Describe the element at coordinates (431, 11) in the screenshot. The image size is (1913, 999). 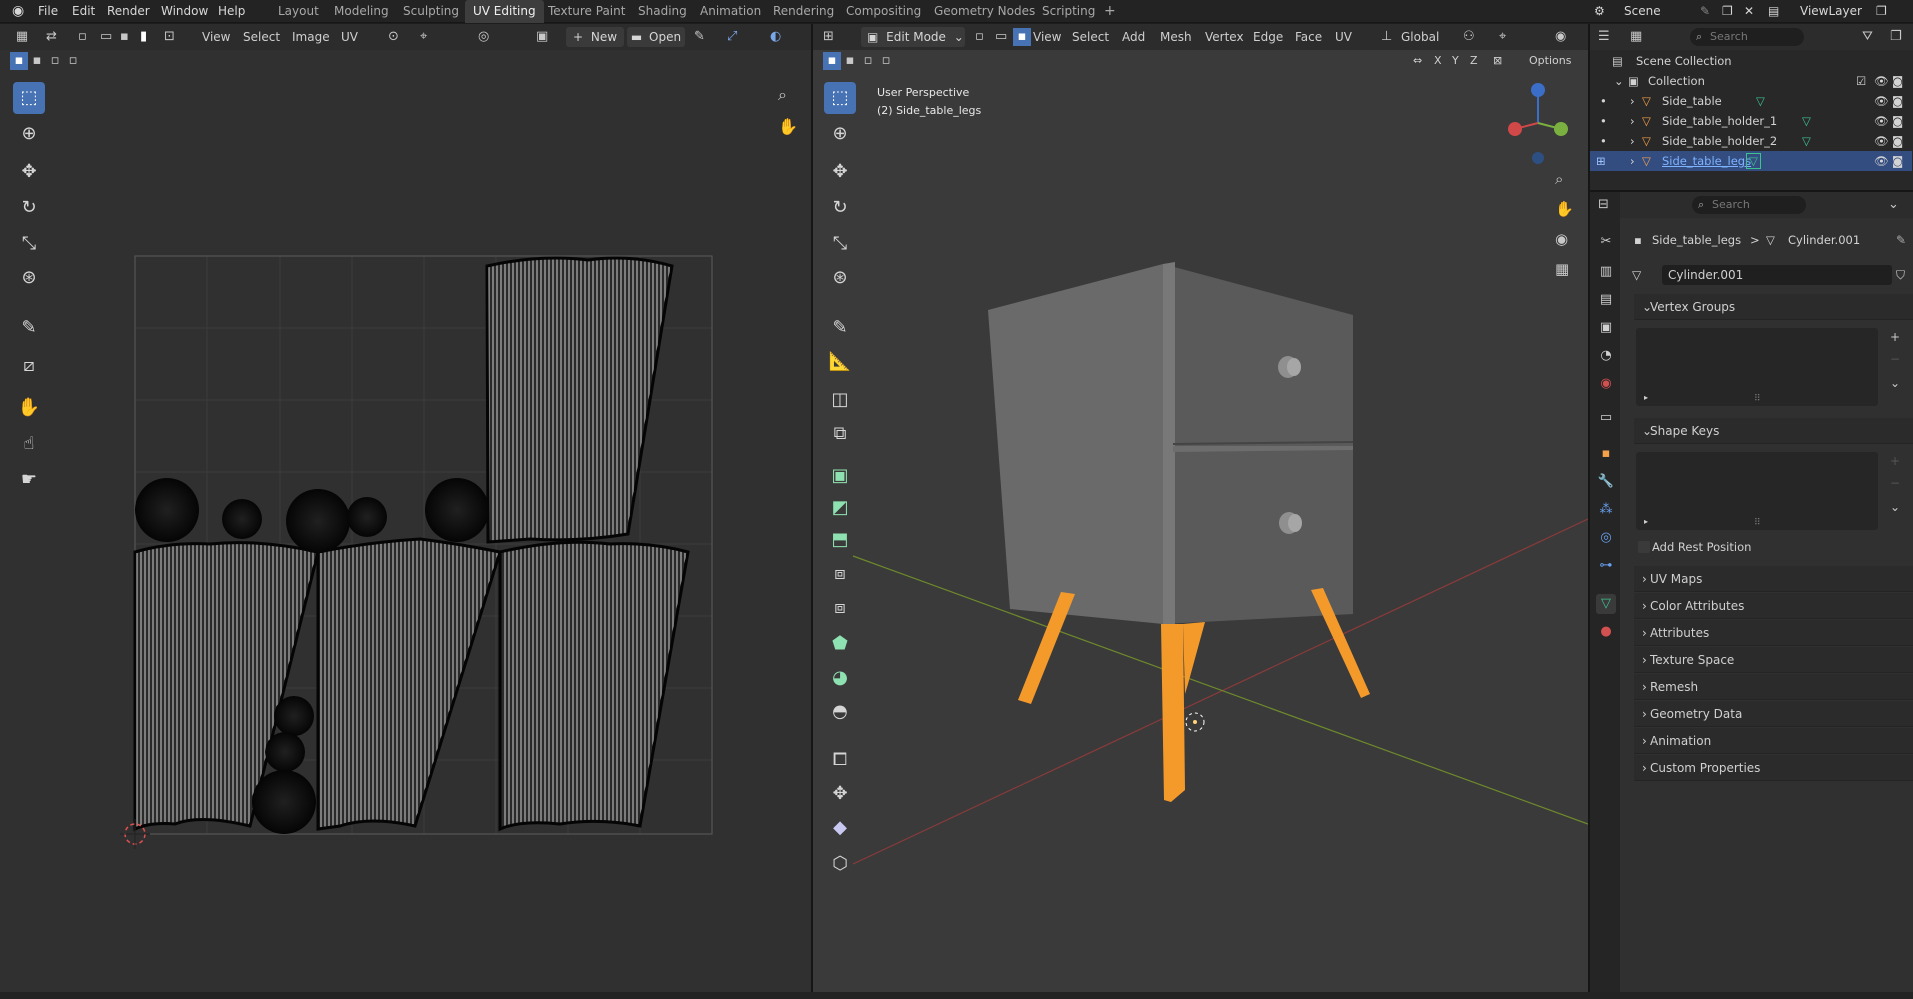
I see `tab-sculpting: Sculpting` at that location.